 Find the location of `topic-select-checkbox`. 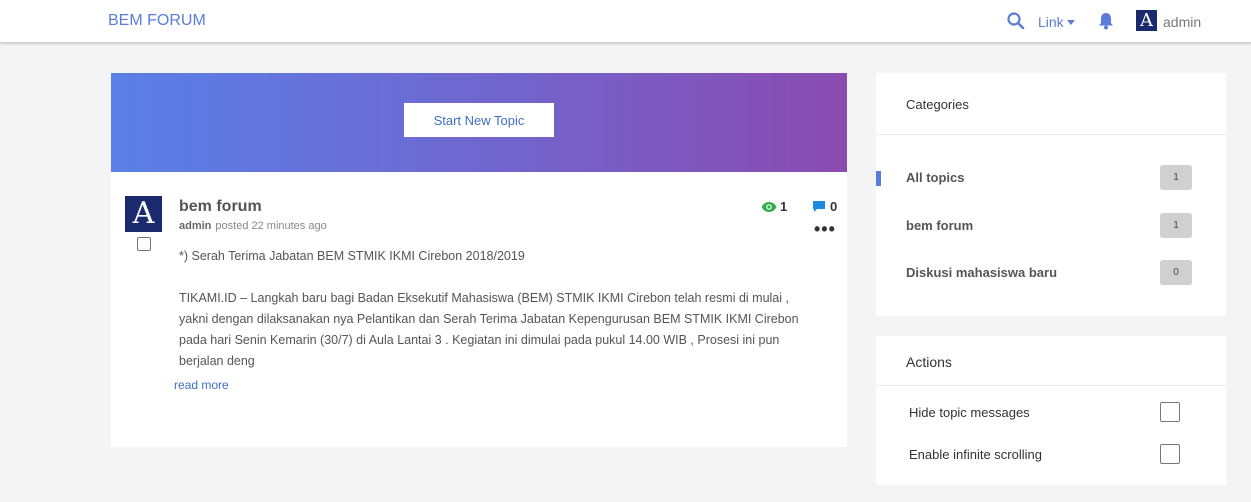

topic-select-checkbox is located at coordinates (144, 244).